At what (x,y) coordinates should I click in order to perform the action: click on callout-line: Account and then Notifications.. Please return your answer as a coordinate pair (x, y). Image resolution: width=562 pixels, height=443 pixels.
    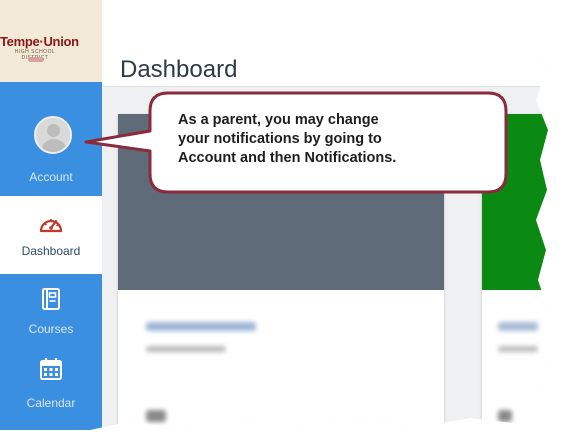
    Looking at the image, I should click on (287, 158).